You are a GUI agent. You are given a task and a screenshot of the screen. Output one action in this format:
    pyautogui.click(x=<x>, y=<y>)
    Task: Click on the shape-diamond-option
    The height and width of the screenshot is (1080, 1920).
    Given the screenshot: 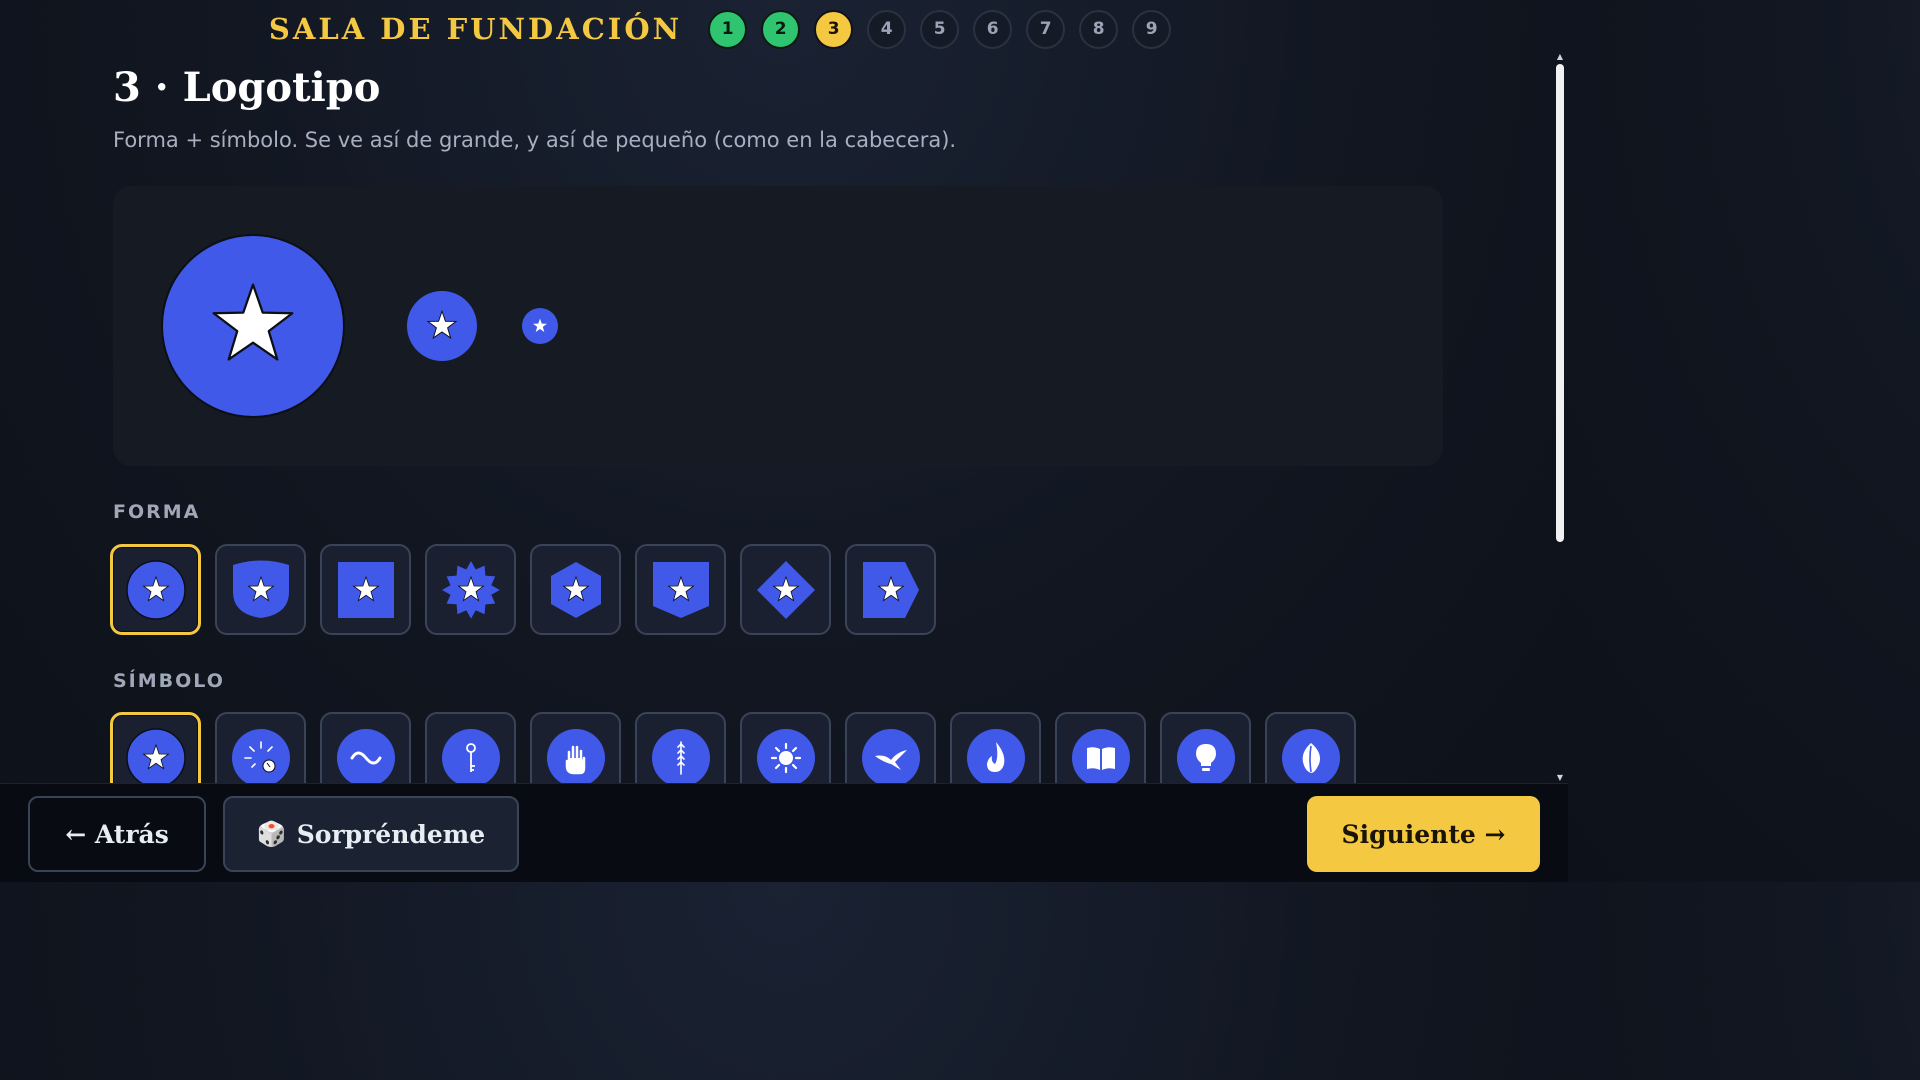 What is the action you would take?
    pyautogui.click(x=785, y=589)
    